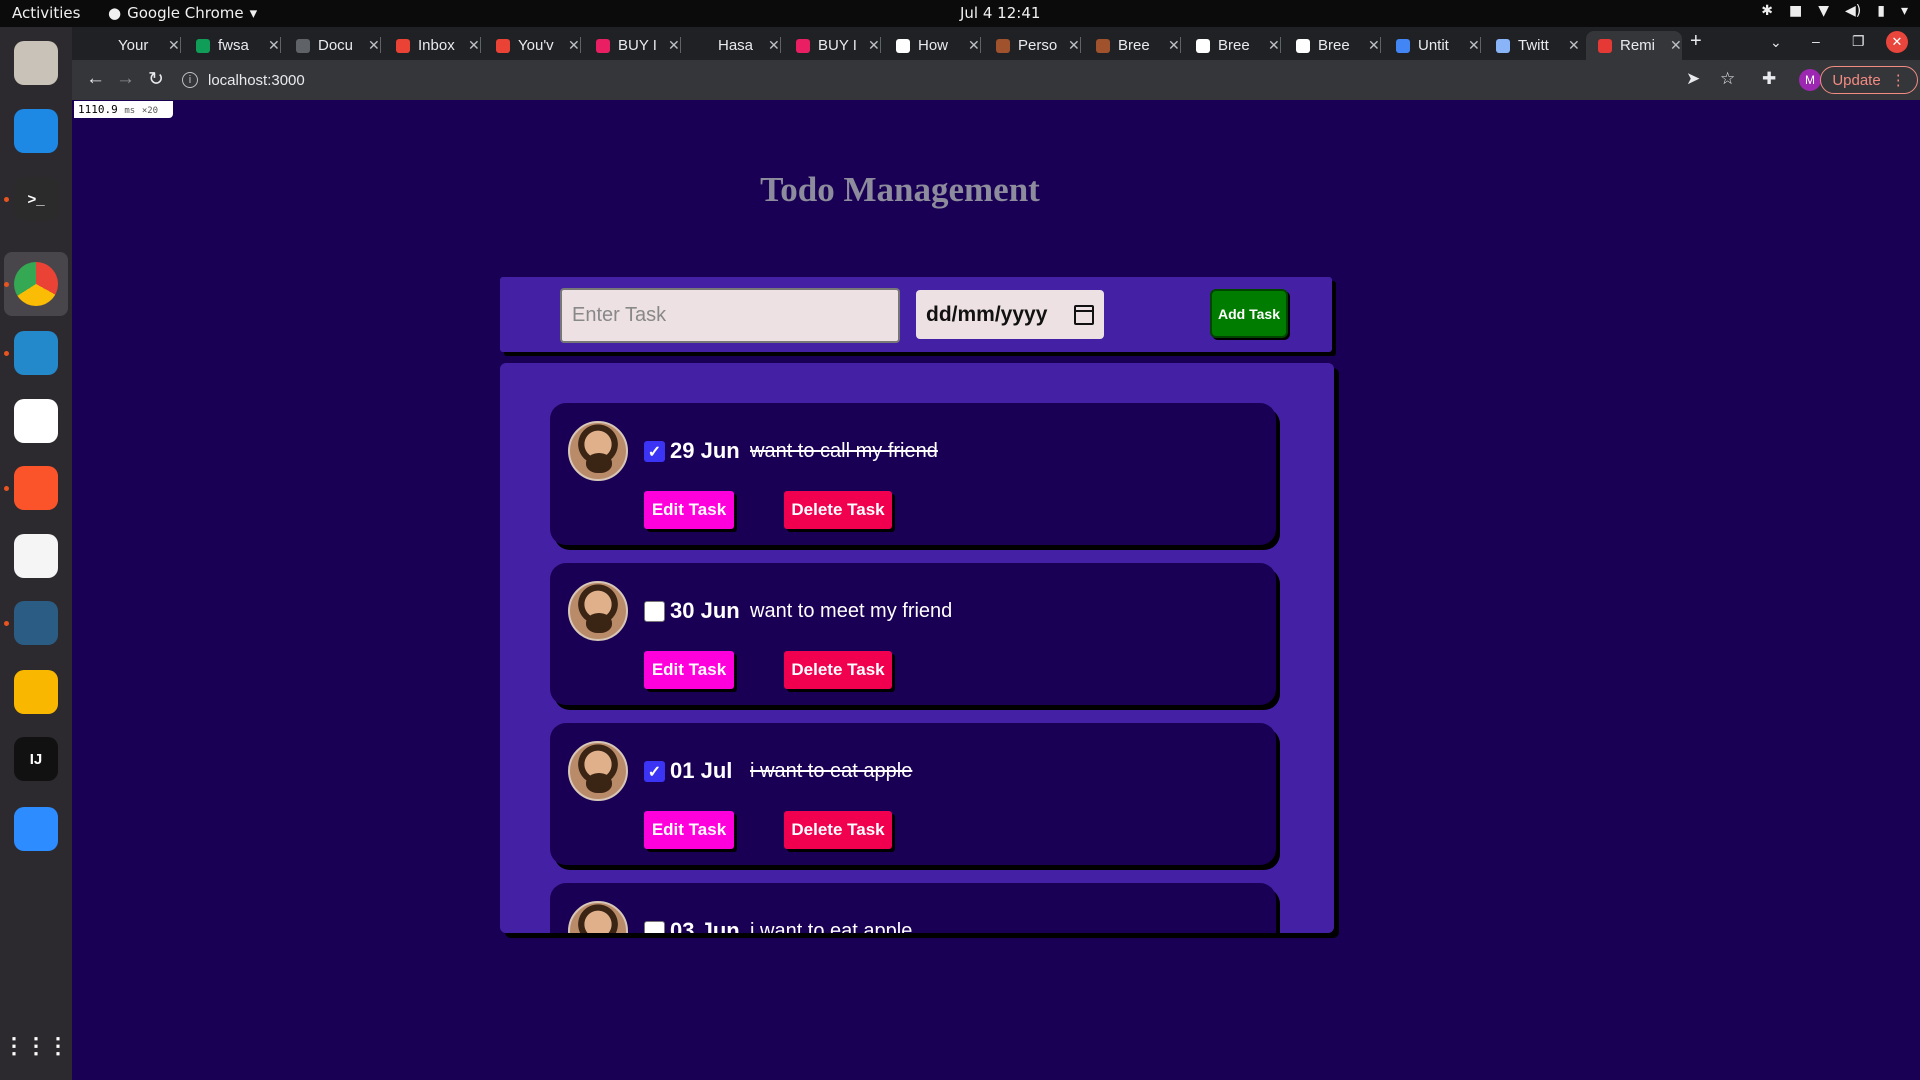 This screenshot has height=1080, width=1920. Describe the element at coordinates (932, 45) in the screenshot. I see `browser-tab: How ✕` at that location.